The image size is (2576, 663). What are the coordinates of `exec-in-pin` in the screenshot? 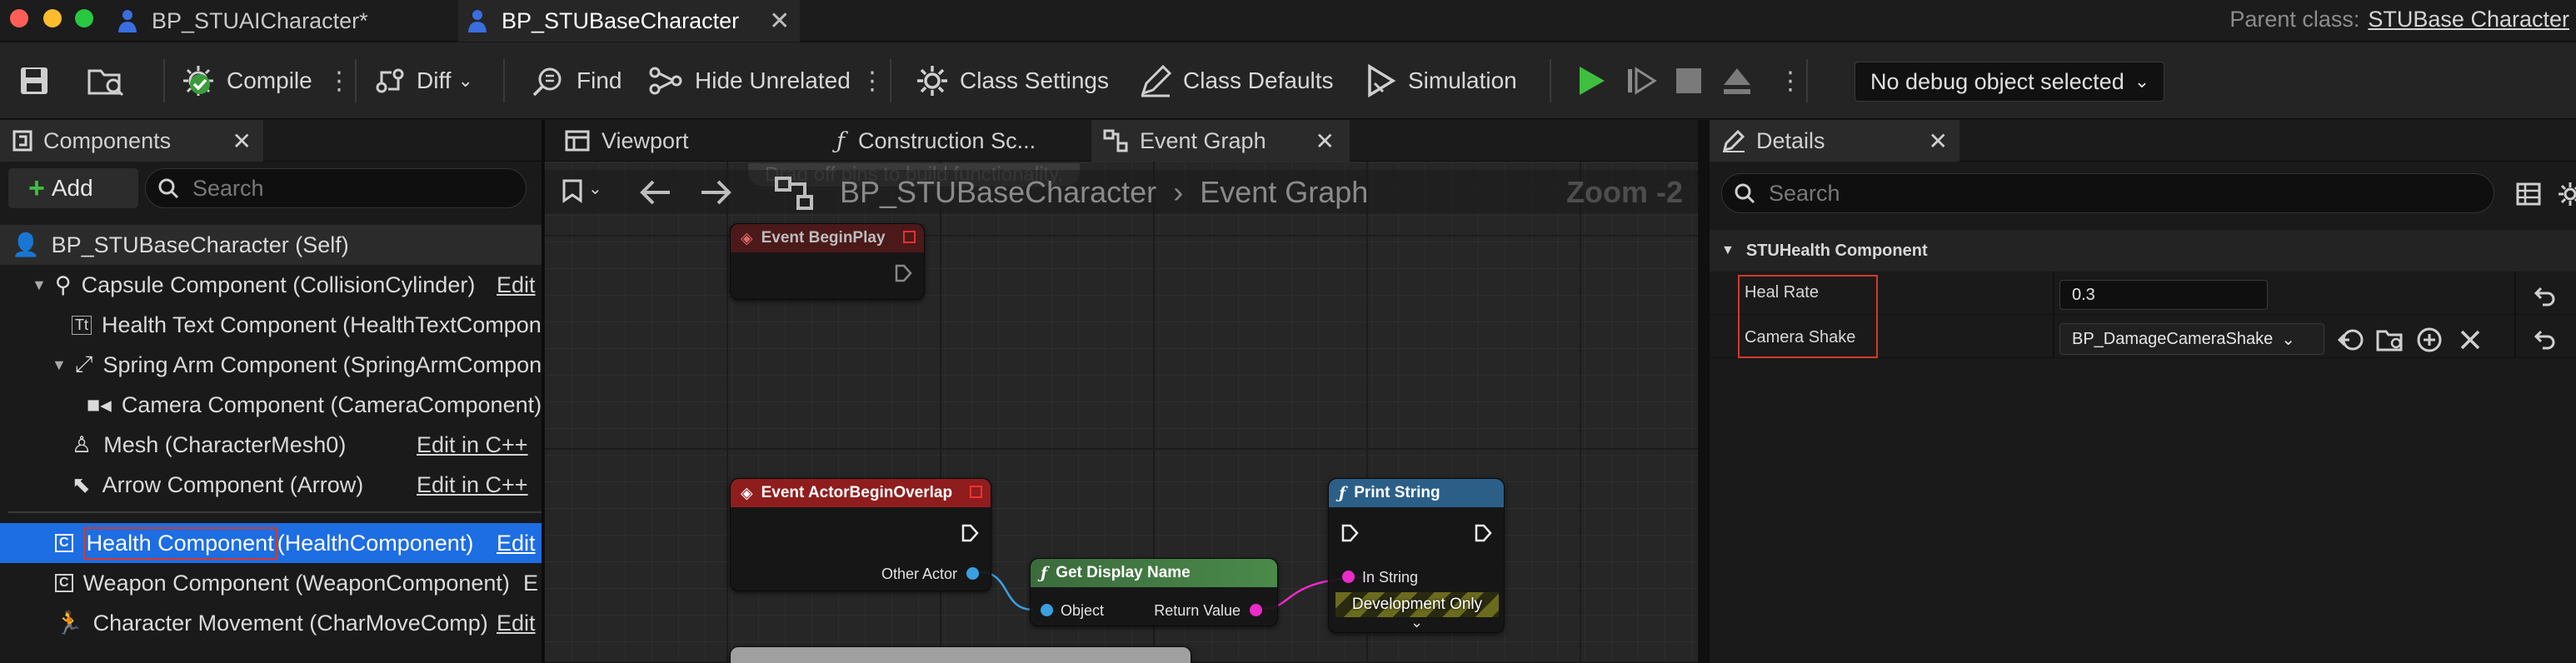 It's located at (1349, 533).